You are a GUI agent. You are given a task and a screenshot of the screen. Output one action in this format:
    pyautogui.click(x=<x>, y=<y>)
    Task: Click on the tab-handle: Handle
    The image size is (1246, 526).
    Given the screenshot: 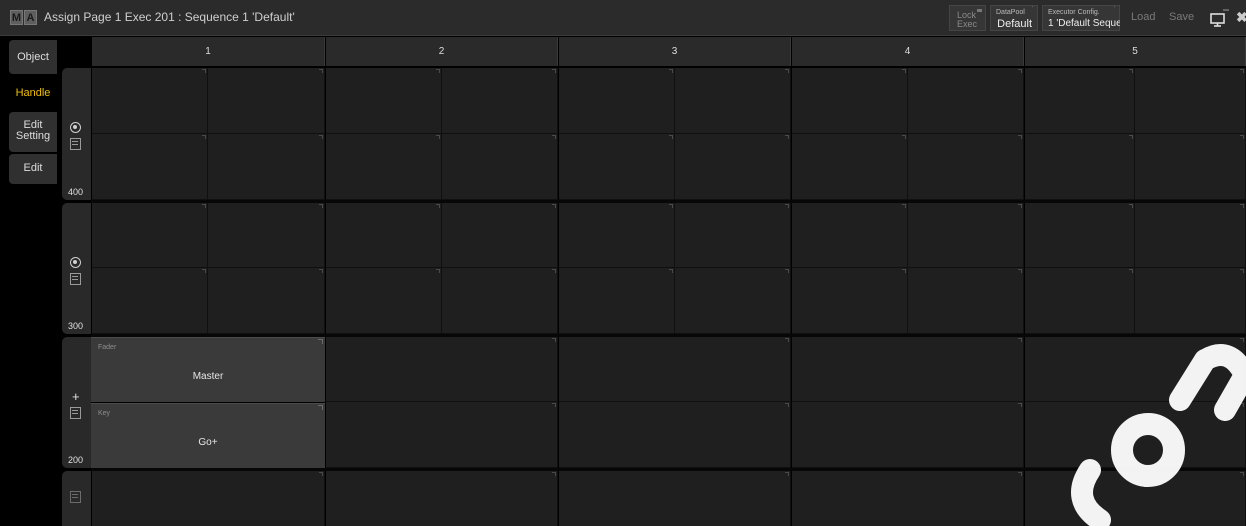 What is the action you would take?
    pyautogui.click(x=33, y=93)
    